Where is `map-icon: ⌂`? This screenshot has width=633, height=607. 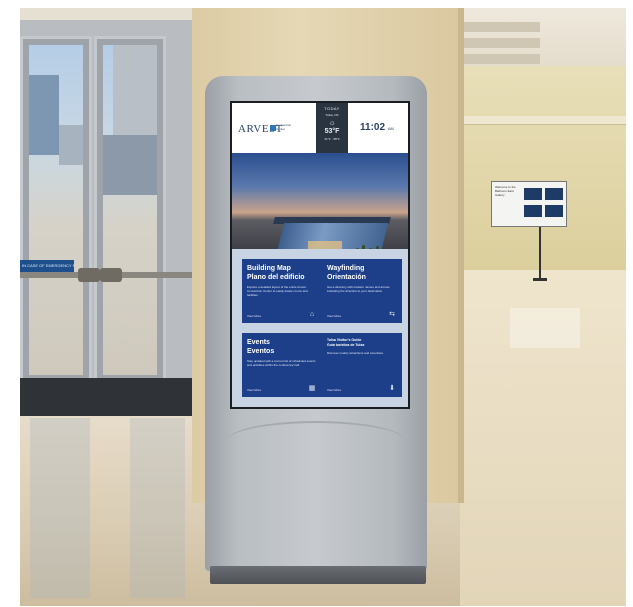 map-icon: ⌂ is located at coordinates (312, 314).